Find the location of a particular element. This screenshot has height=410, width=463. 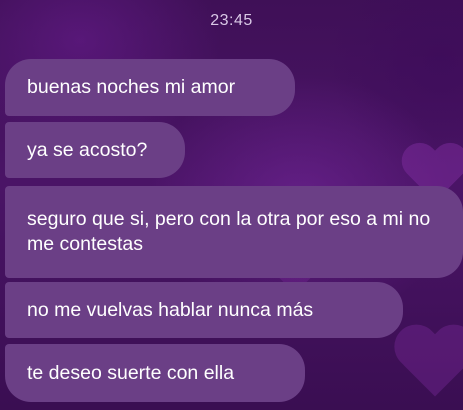

heart-decoration is located at coordinates (427, 368).